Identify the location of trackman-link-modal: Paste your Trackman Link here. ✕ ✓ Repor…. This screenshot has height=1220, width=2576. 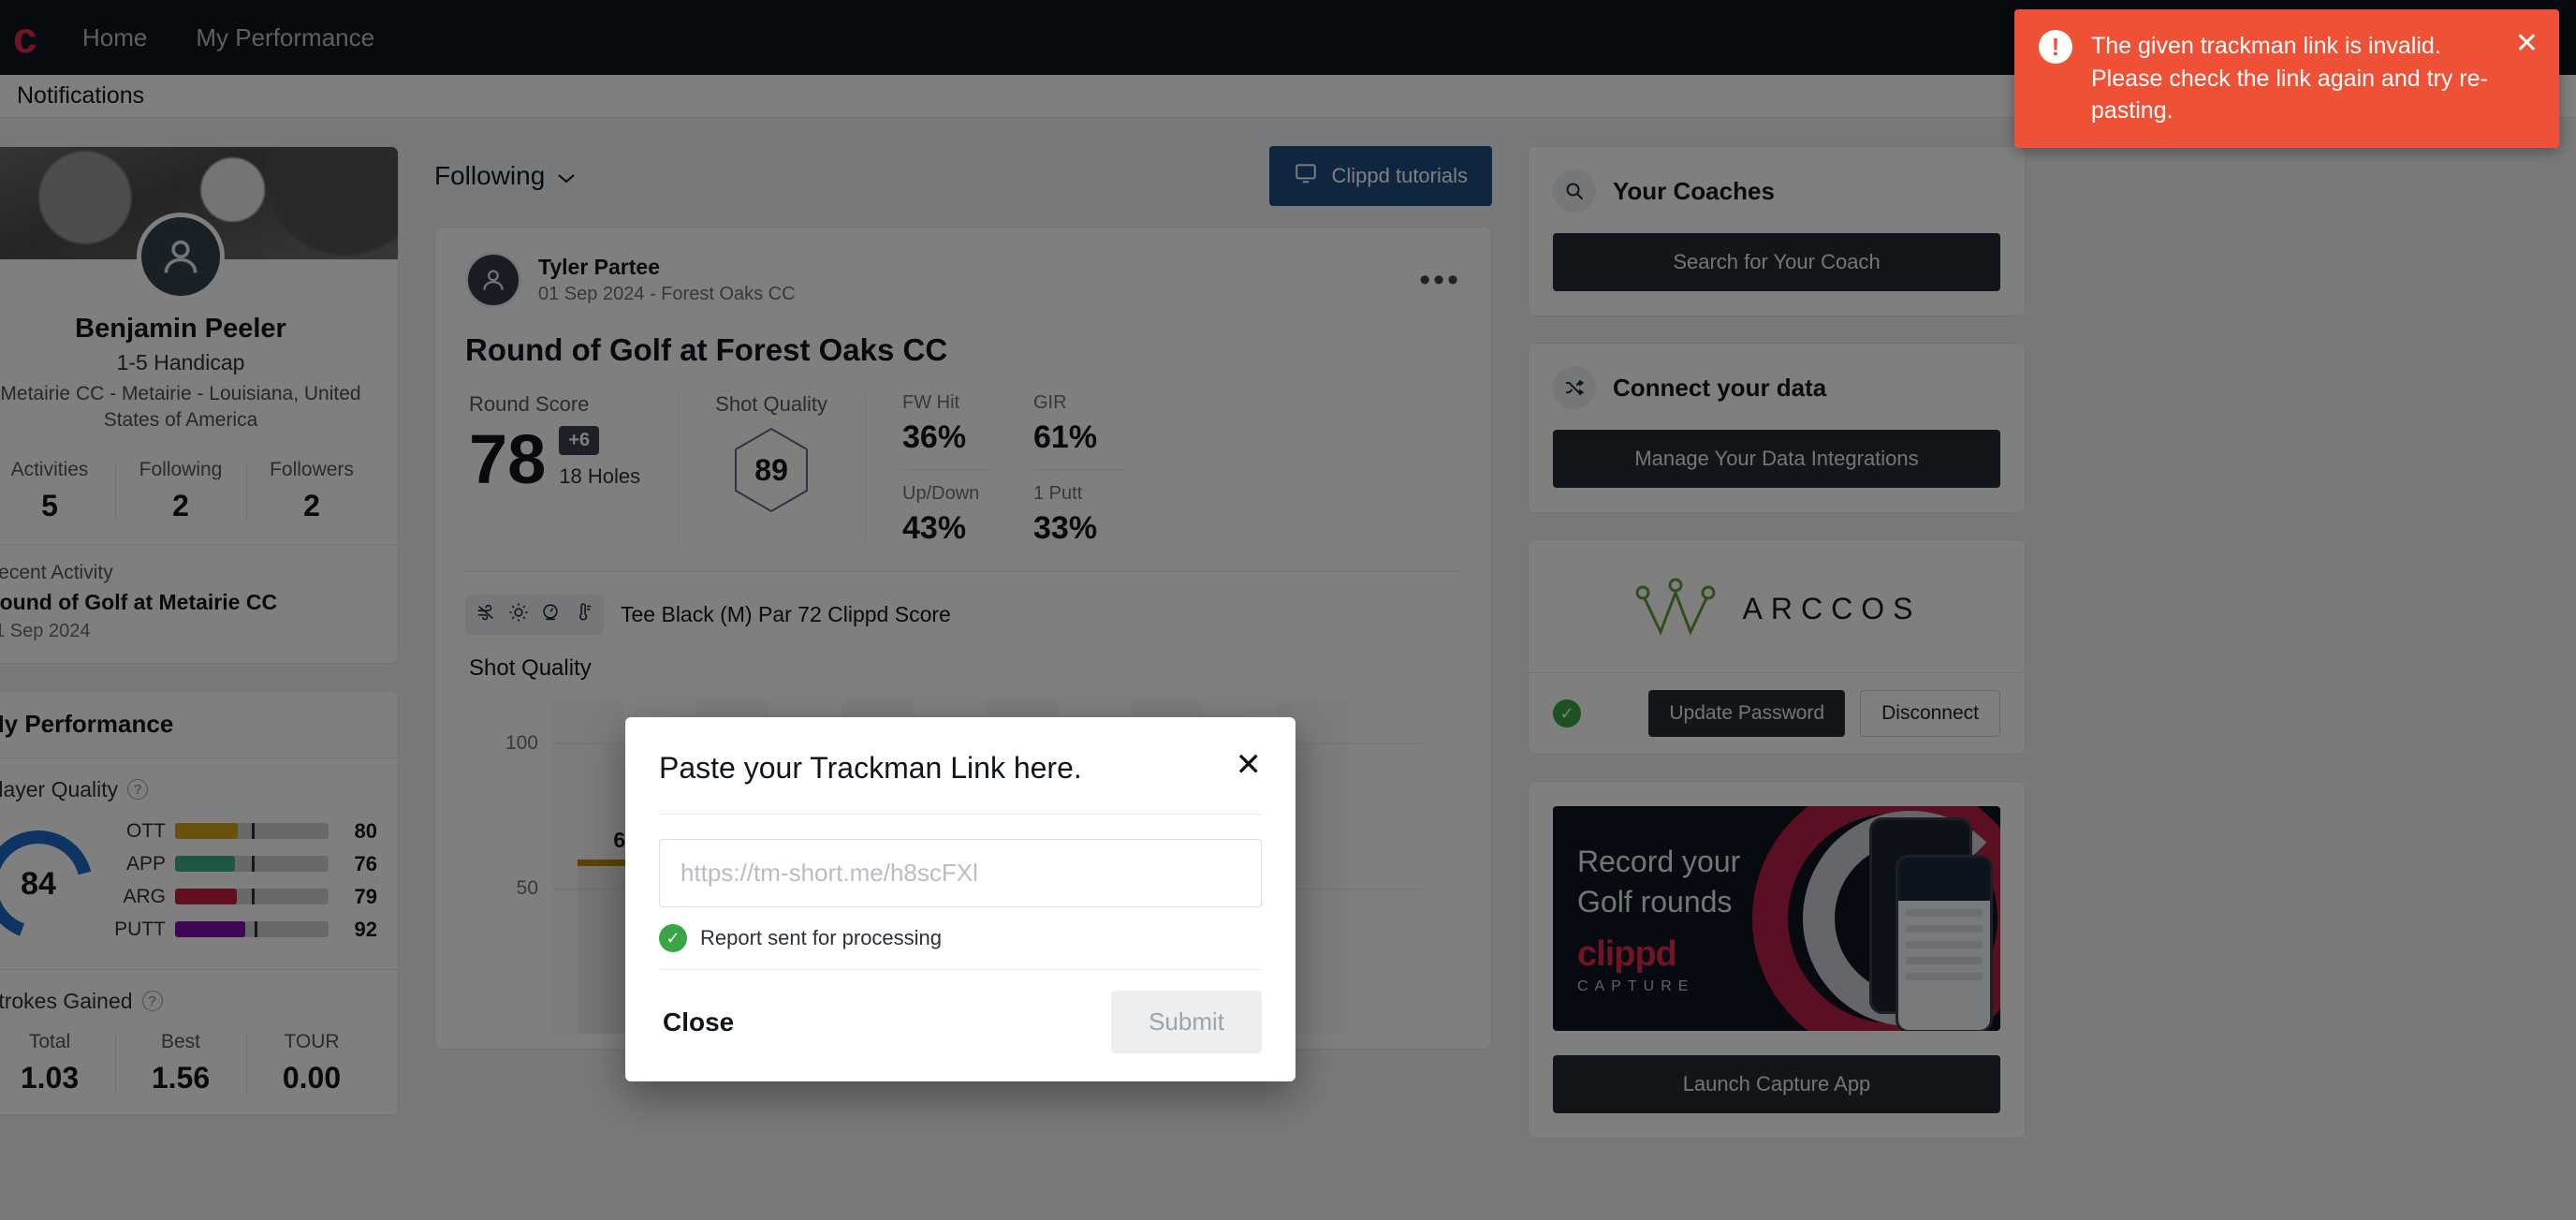
(960, 899).